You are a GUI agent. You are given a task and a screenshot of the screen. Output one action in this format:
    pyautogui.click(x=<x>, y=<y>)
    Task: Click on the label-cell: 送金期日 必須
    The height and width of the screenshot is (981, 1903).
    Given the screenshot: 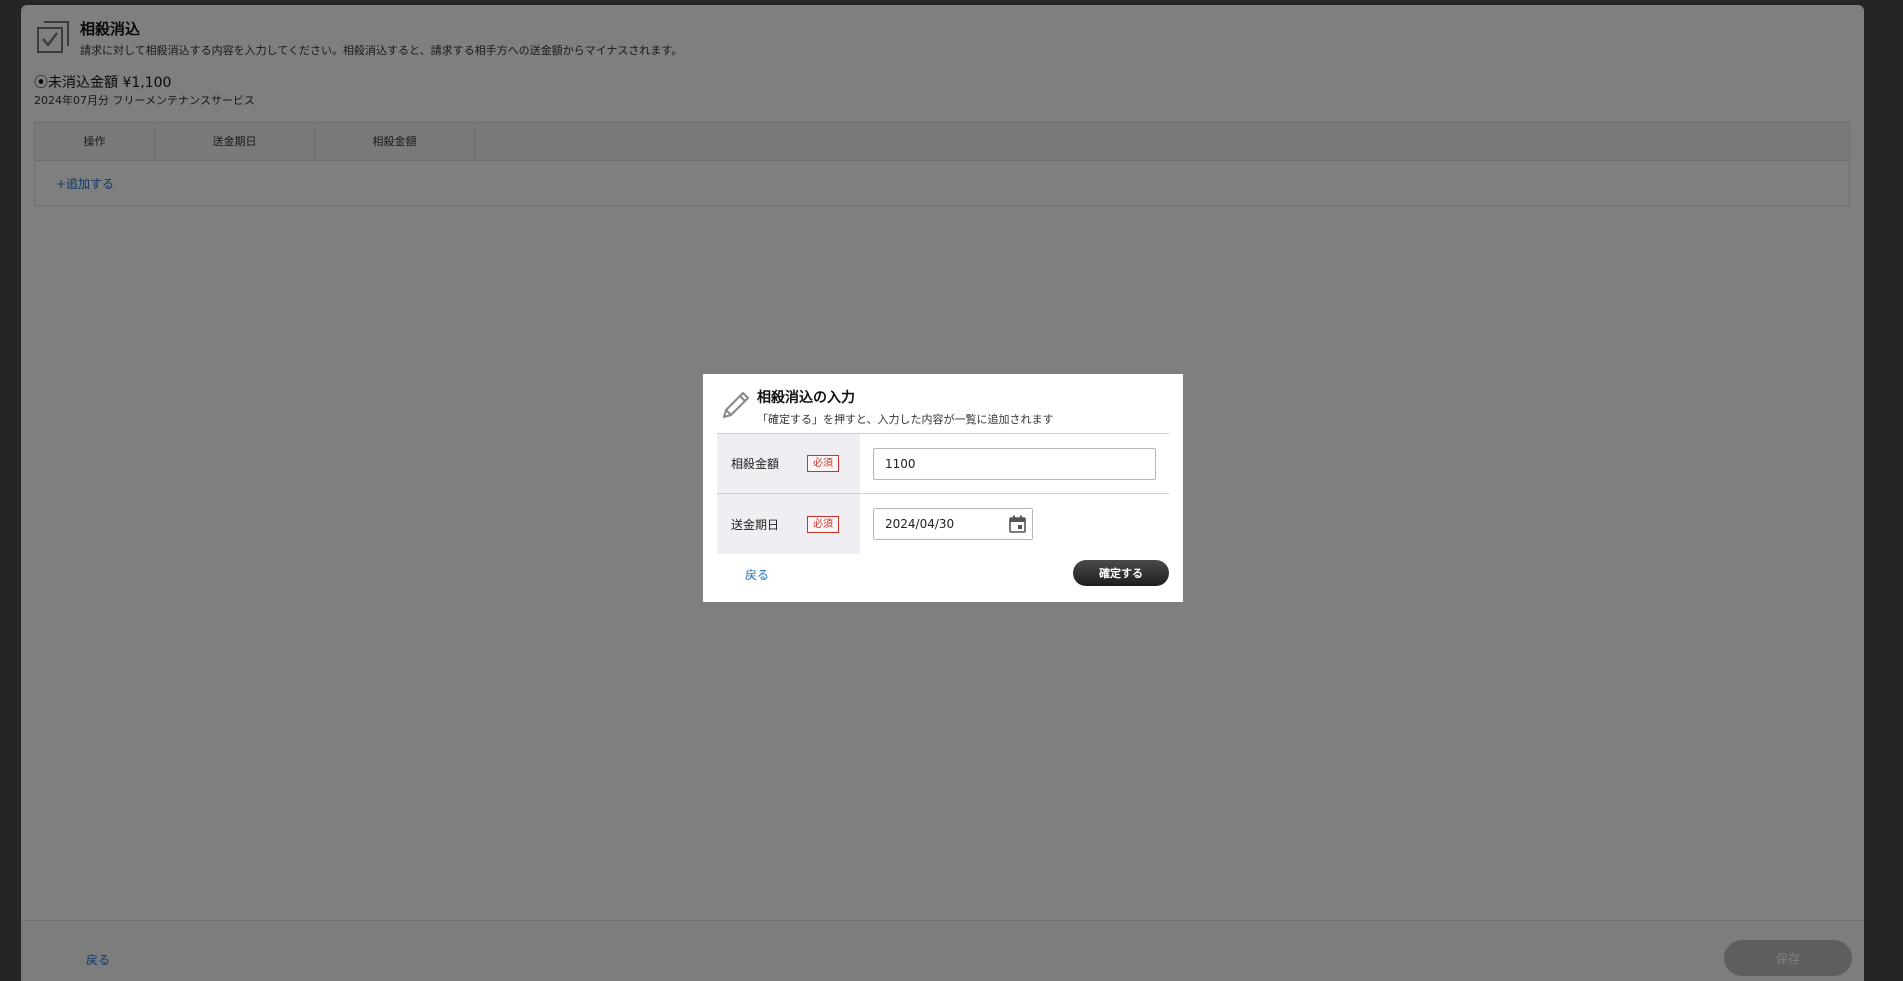 What is the action you would take?
    pyautogui.click(x=788, y=524)
    